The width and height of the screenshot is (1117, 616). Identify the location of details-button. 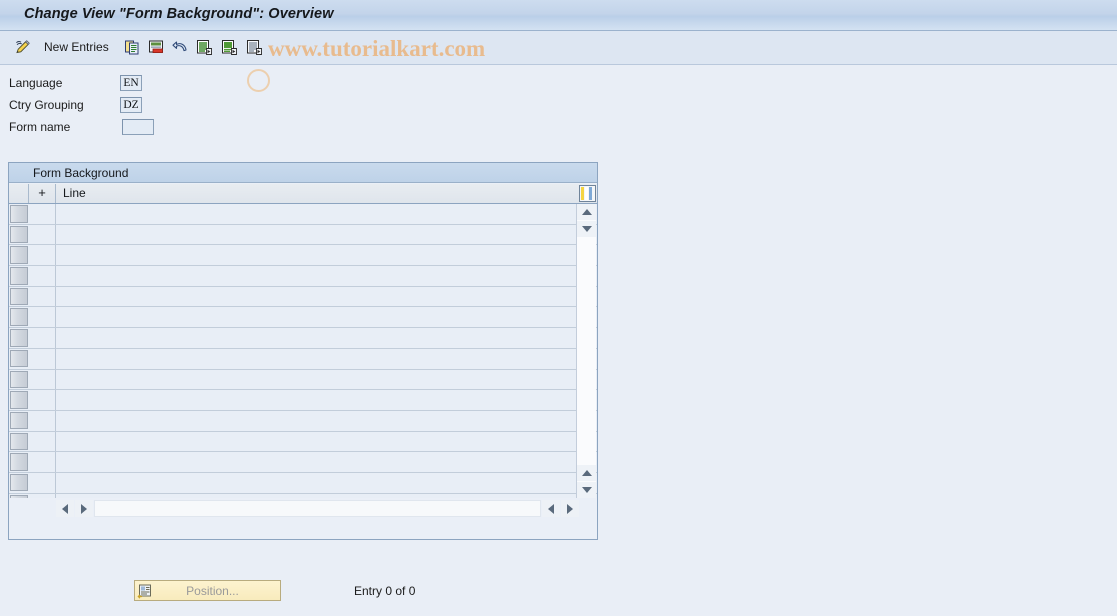
(254, 47).